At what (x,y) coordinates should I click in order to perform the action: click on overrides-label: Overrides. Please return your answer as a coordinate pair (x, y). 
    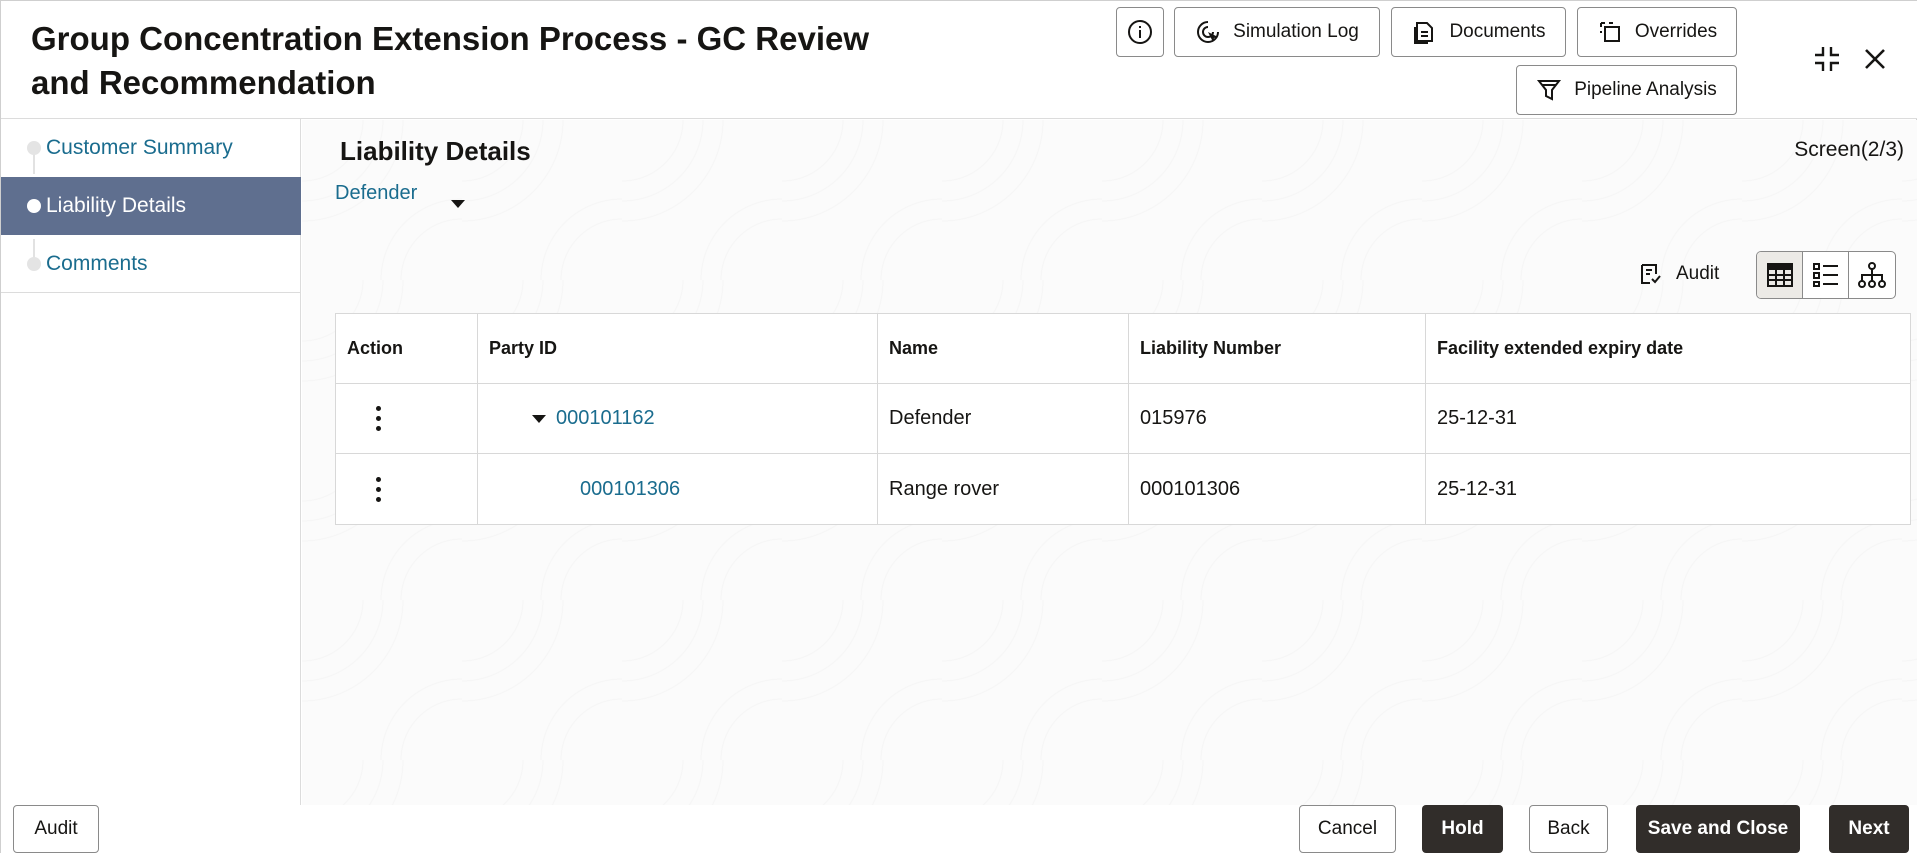
    Looking at the image, I should click on (1676, 31).